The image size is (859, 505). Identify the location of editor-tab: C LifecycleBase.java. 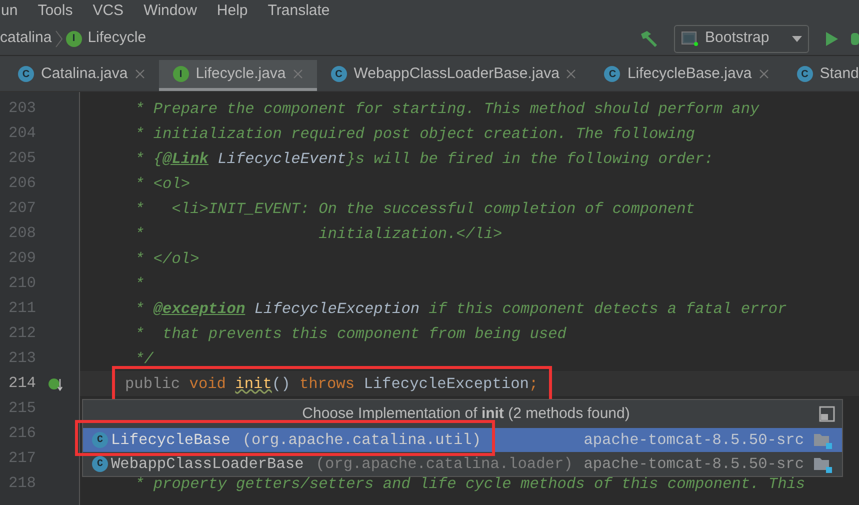
(686, 75).